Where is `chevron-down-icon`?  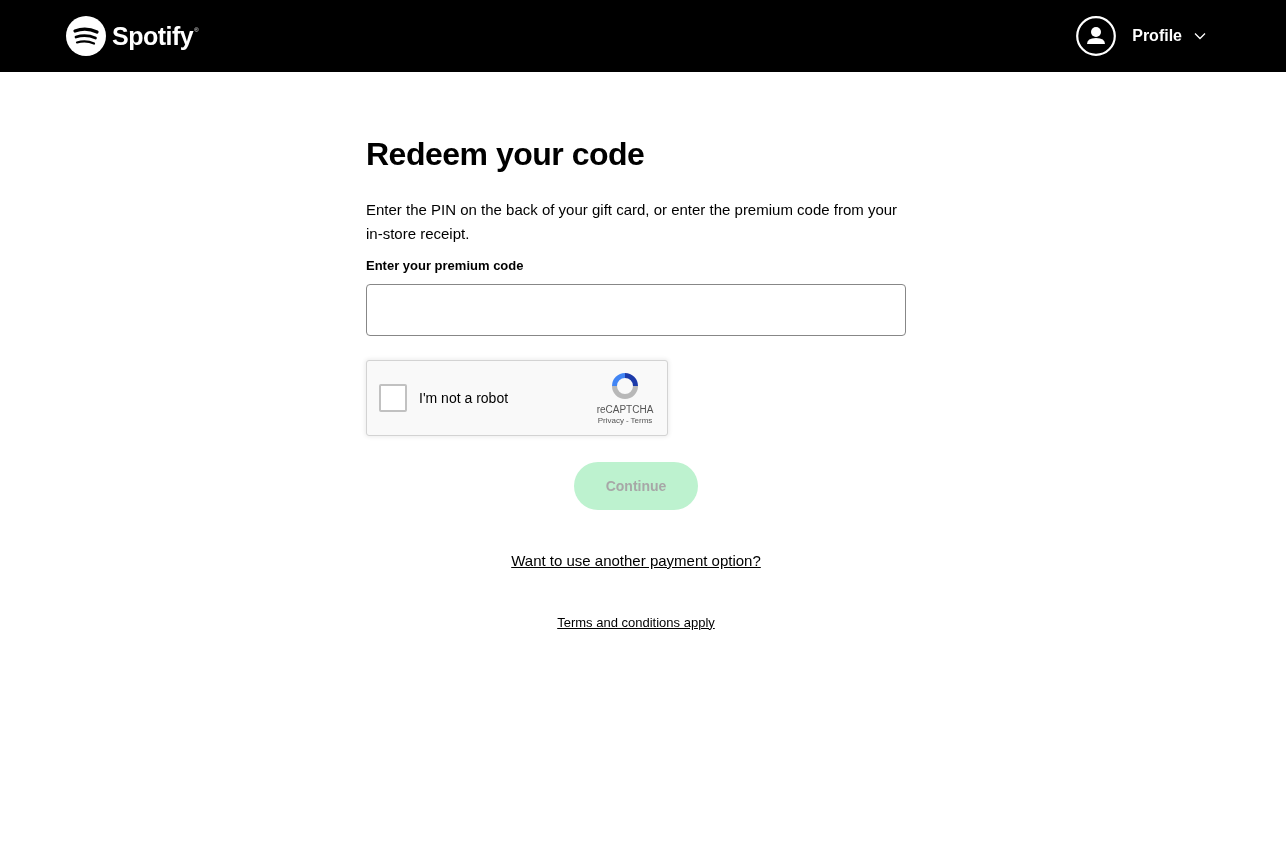 chevron-down-icon is located at coordinates (1200, 36).